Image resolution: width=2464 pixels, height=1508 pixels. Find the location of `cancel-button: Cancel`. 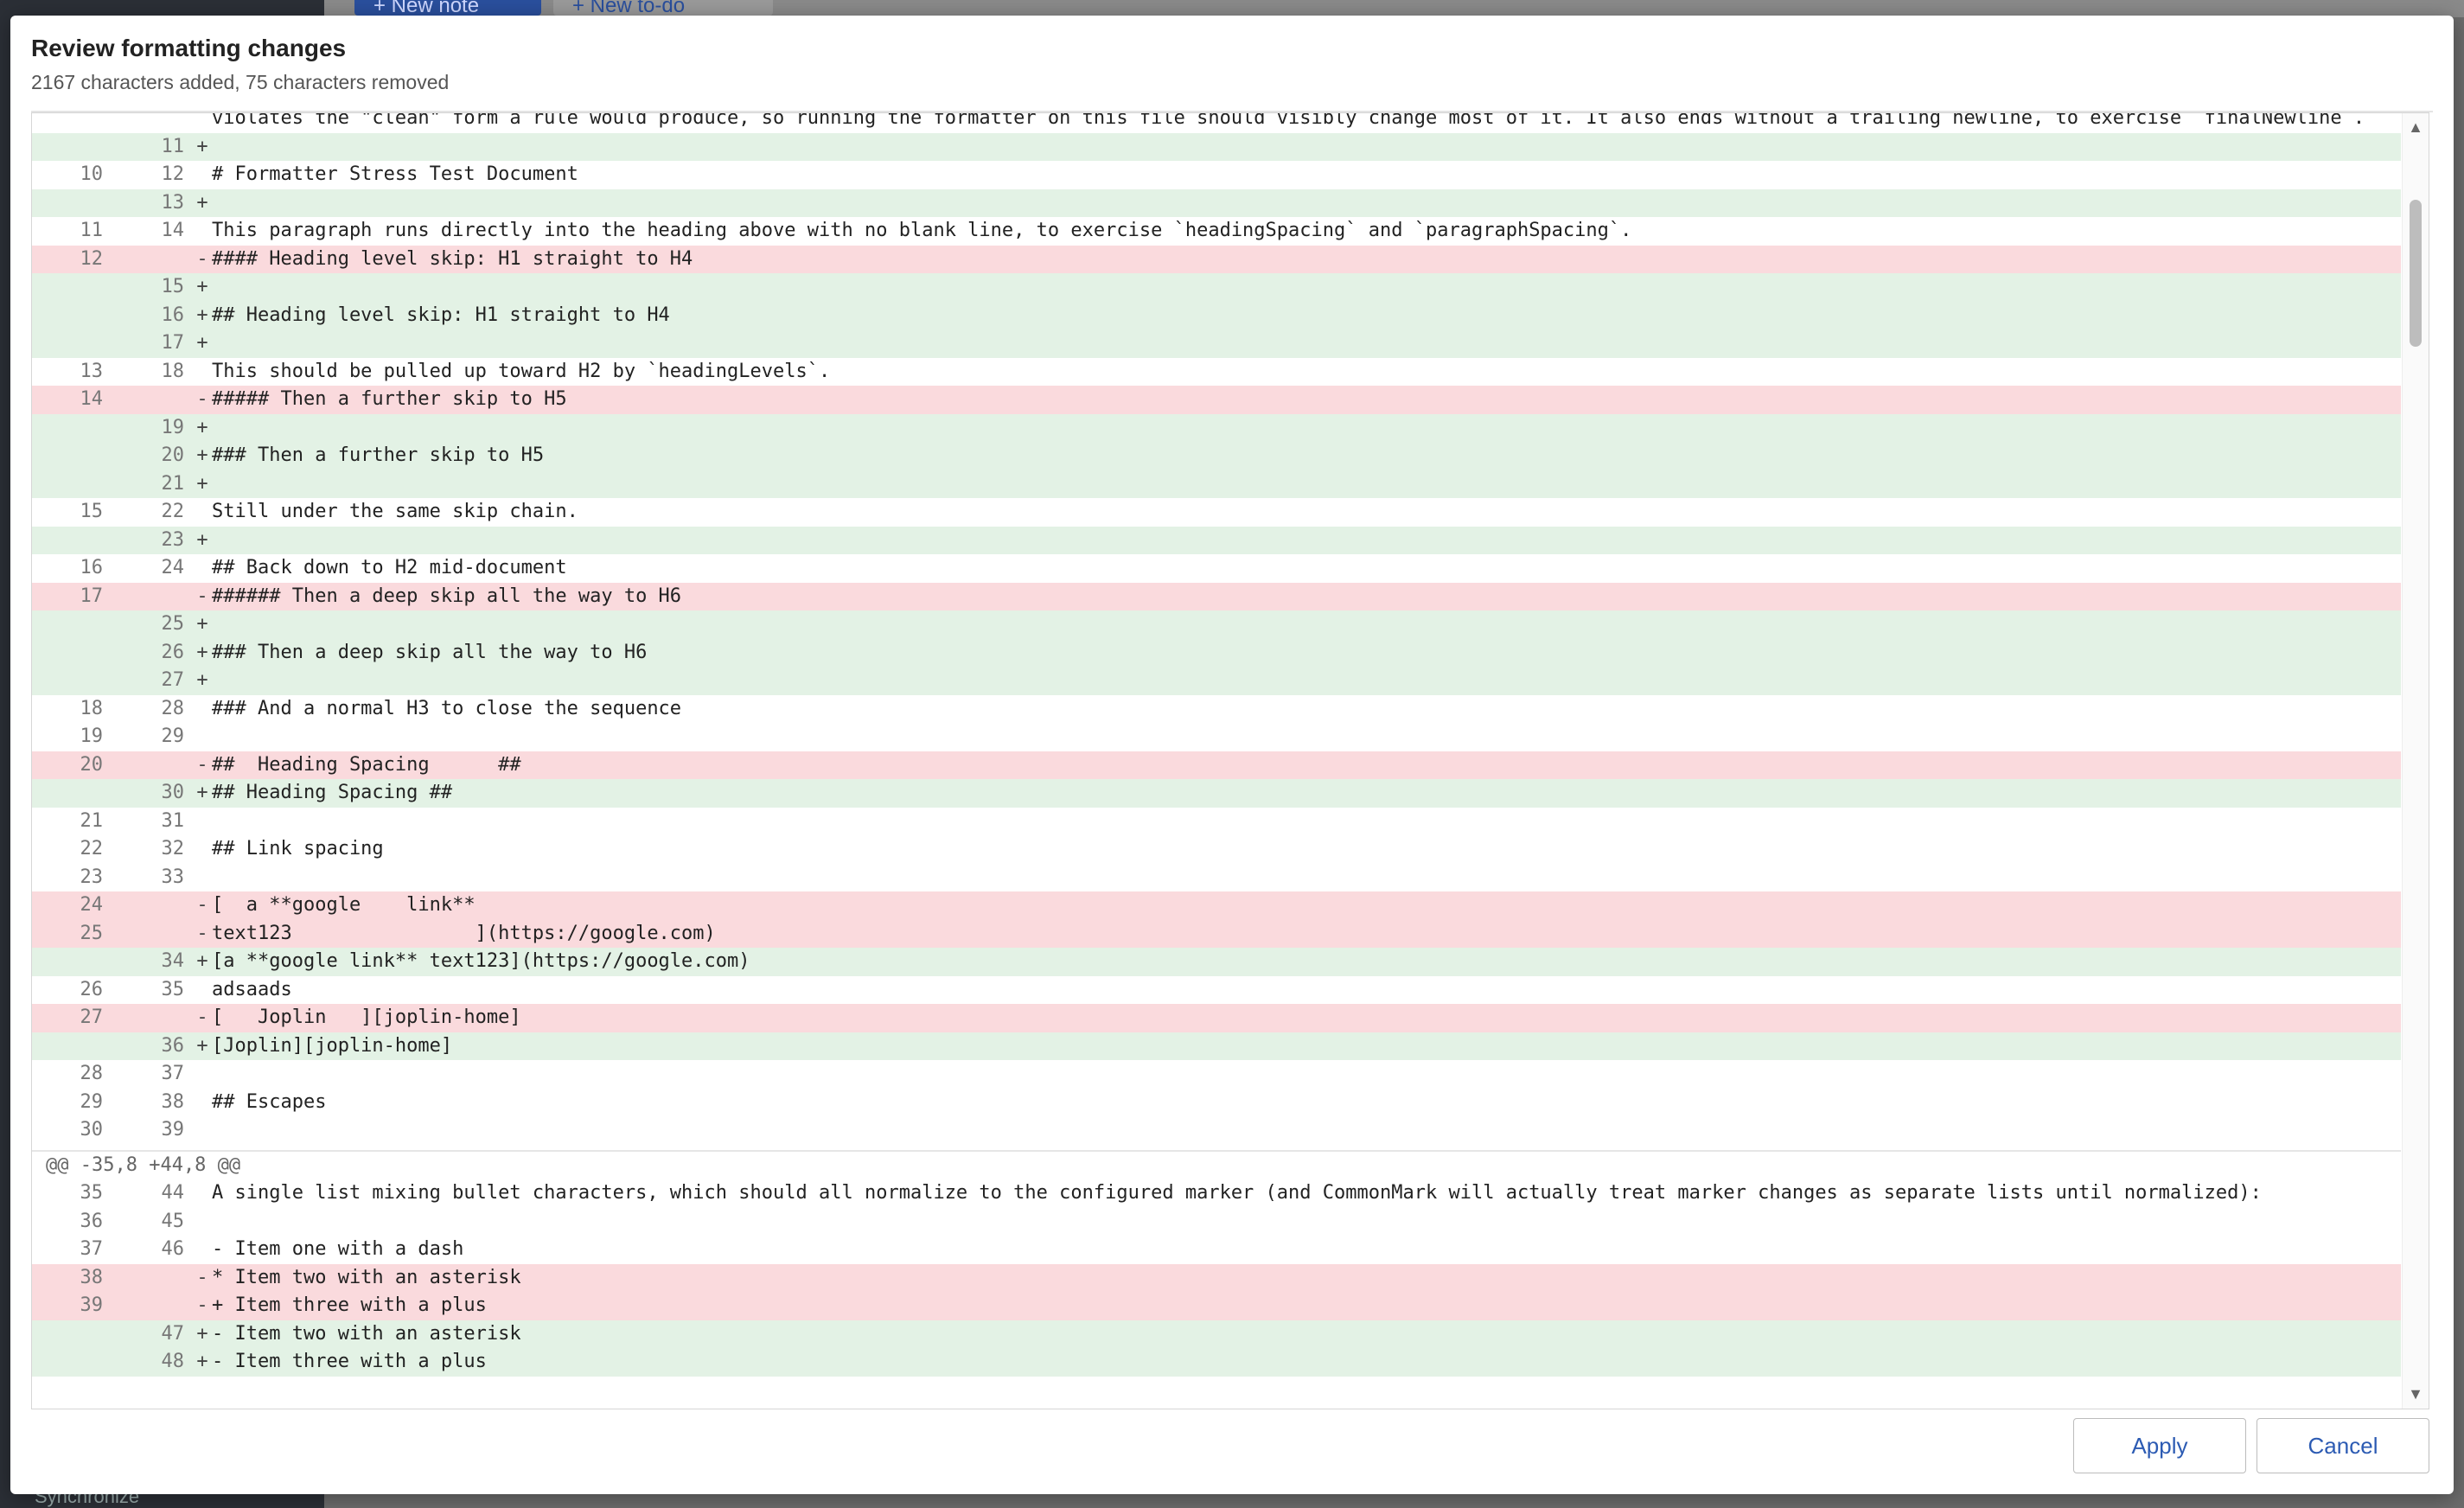

cancel-button: Cancel is located at coordinates (2343, 1445).